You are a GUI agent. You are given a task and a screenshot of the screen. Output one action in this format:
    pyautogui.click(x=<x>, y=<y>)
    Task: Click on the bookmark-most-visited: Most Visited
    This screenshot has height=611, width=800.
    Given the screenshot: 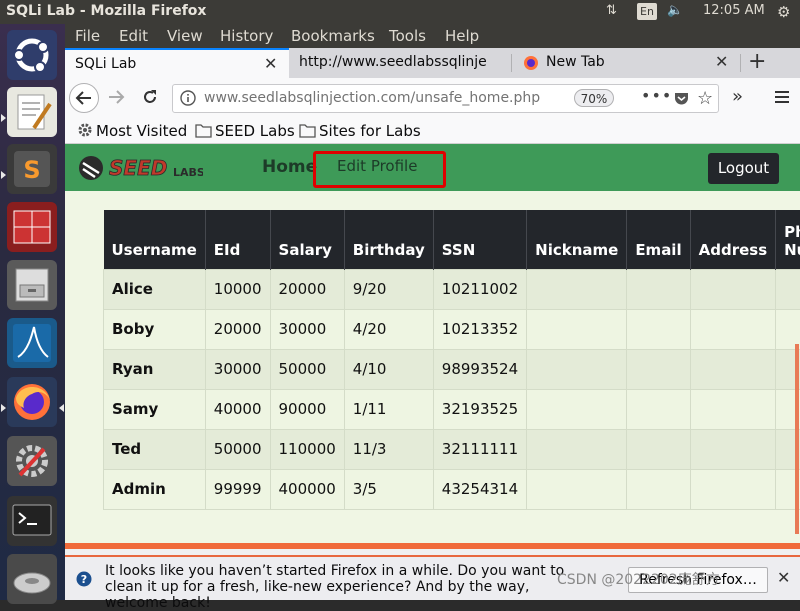 What is the action you would take?
    pyautogui.click(x=132, y=131)
    